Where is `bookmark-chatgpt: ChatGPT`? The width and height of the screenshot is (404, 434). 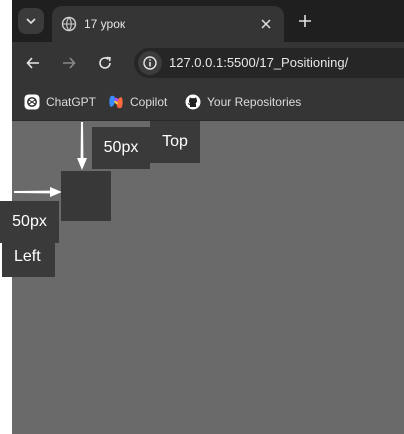 bookmark-chatgpt: ChatGPT is located at coordinates (60, 102).